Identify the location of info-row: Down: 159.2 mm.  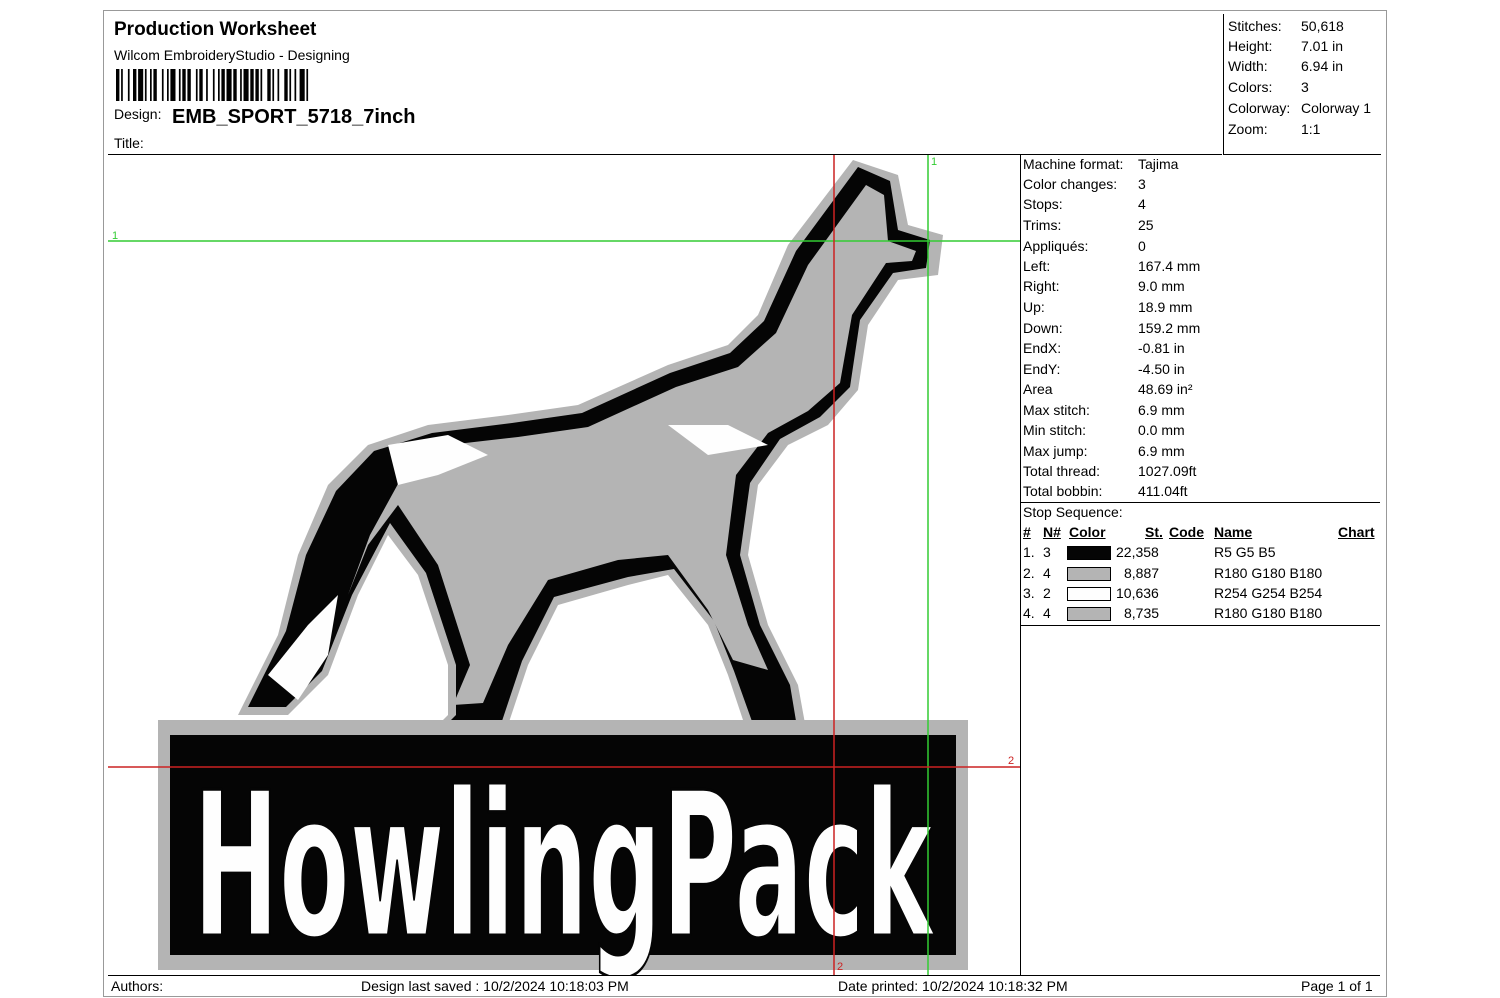
(1112, 328).